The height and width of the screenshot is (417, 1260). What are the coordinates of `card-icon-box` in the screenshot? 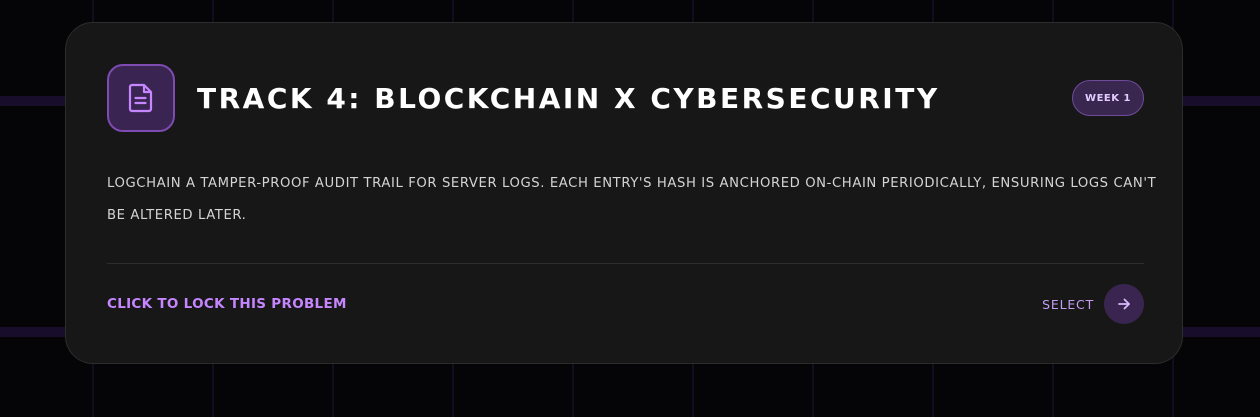 It's located at (141, 98).